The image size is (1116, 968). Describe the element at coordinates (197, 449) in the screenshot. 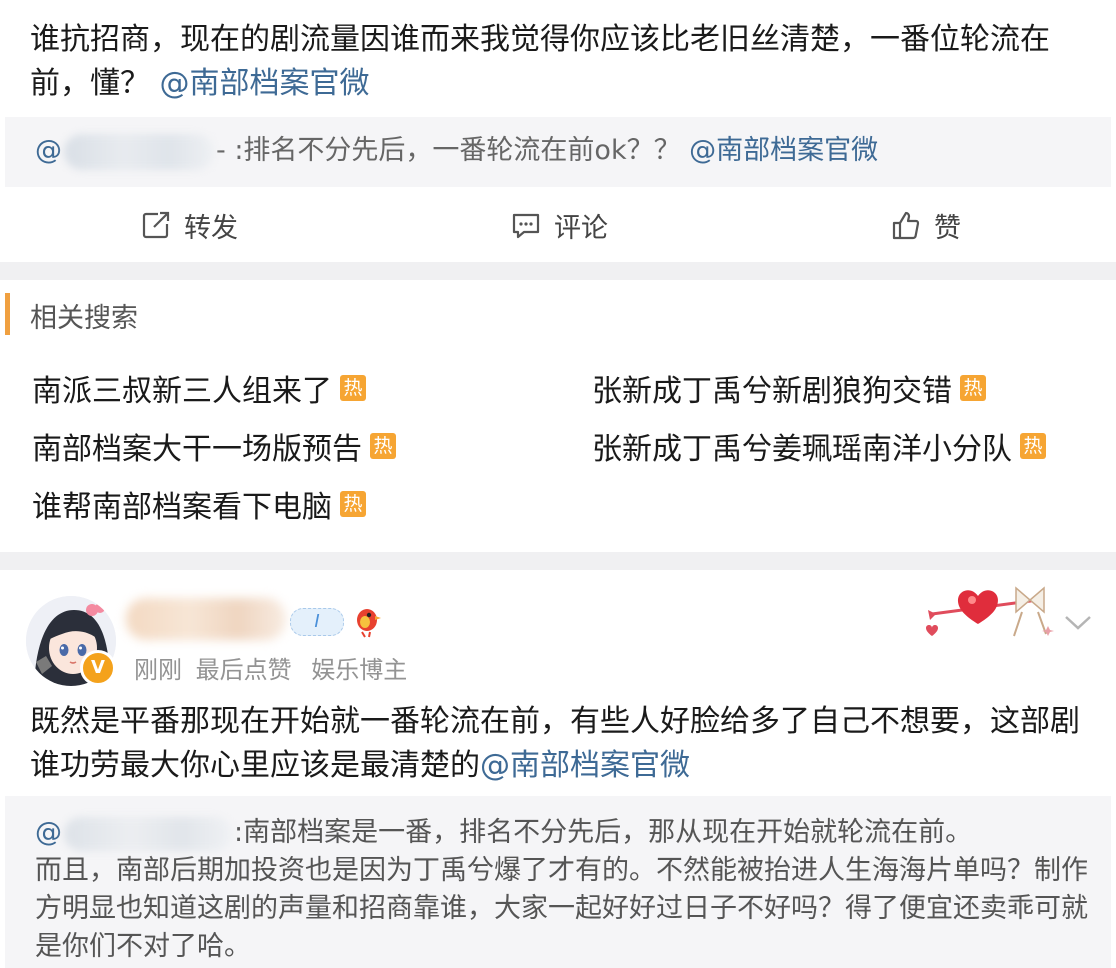

I see `related-search-text: 南部档案大干一场版预告` at that location.